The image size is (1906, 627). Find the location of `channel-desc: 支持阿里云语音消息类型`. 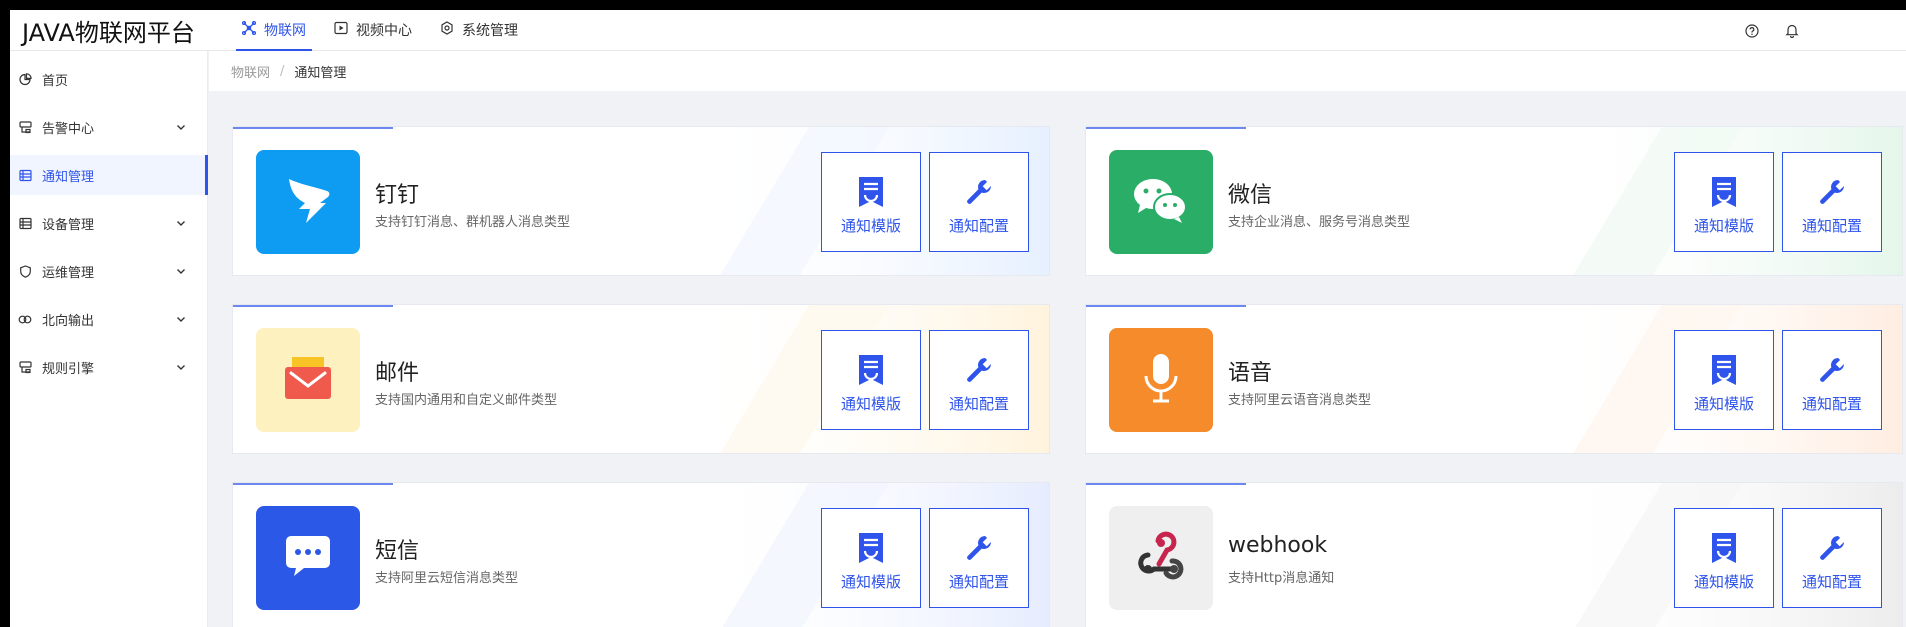

channel-desc: 支持阿里云语音消息类型 is located at coordinates (1300, 400).